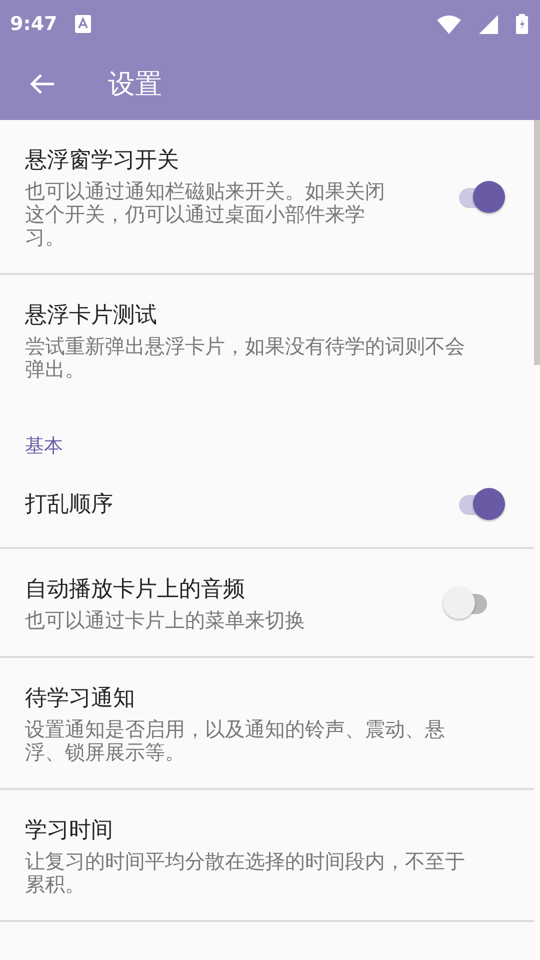 The height and width of the screenshot is (960, 540). Describe the element at coordinates (522, 24) in the screenshot. I see `battery-icon` at that location.